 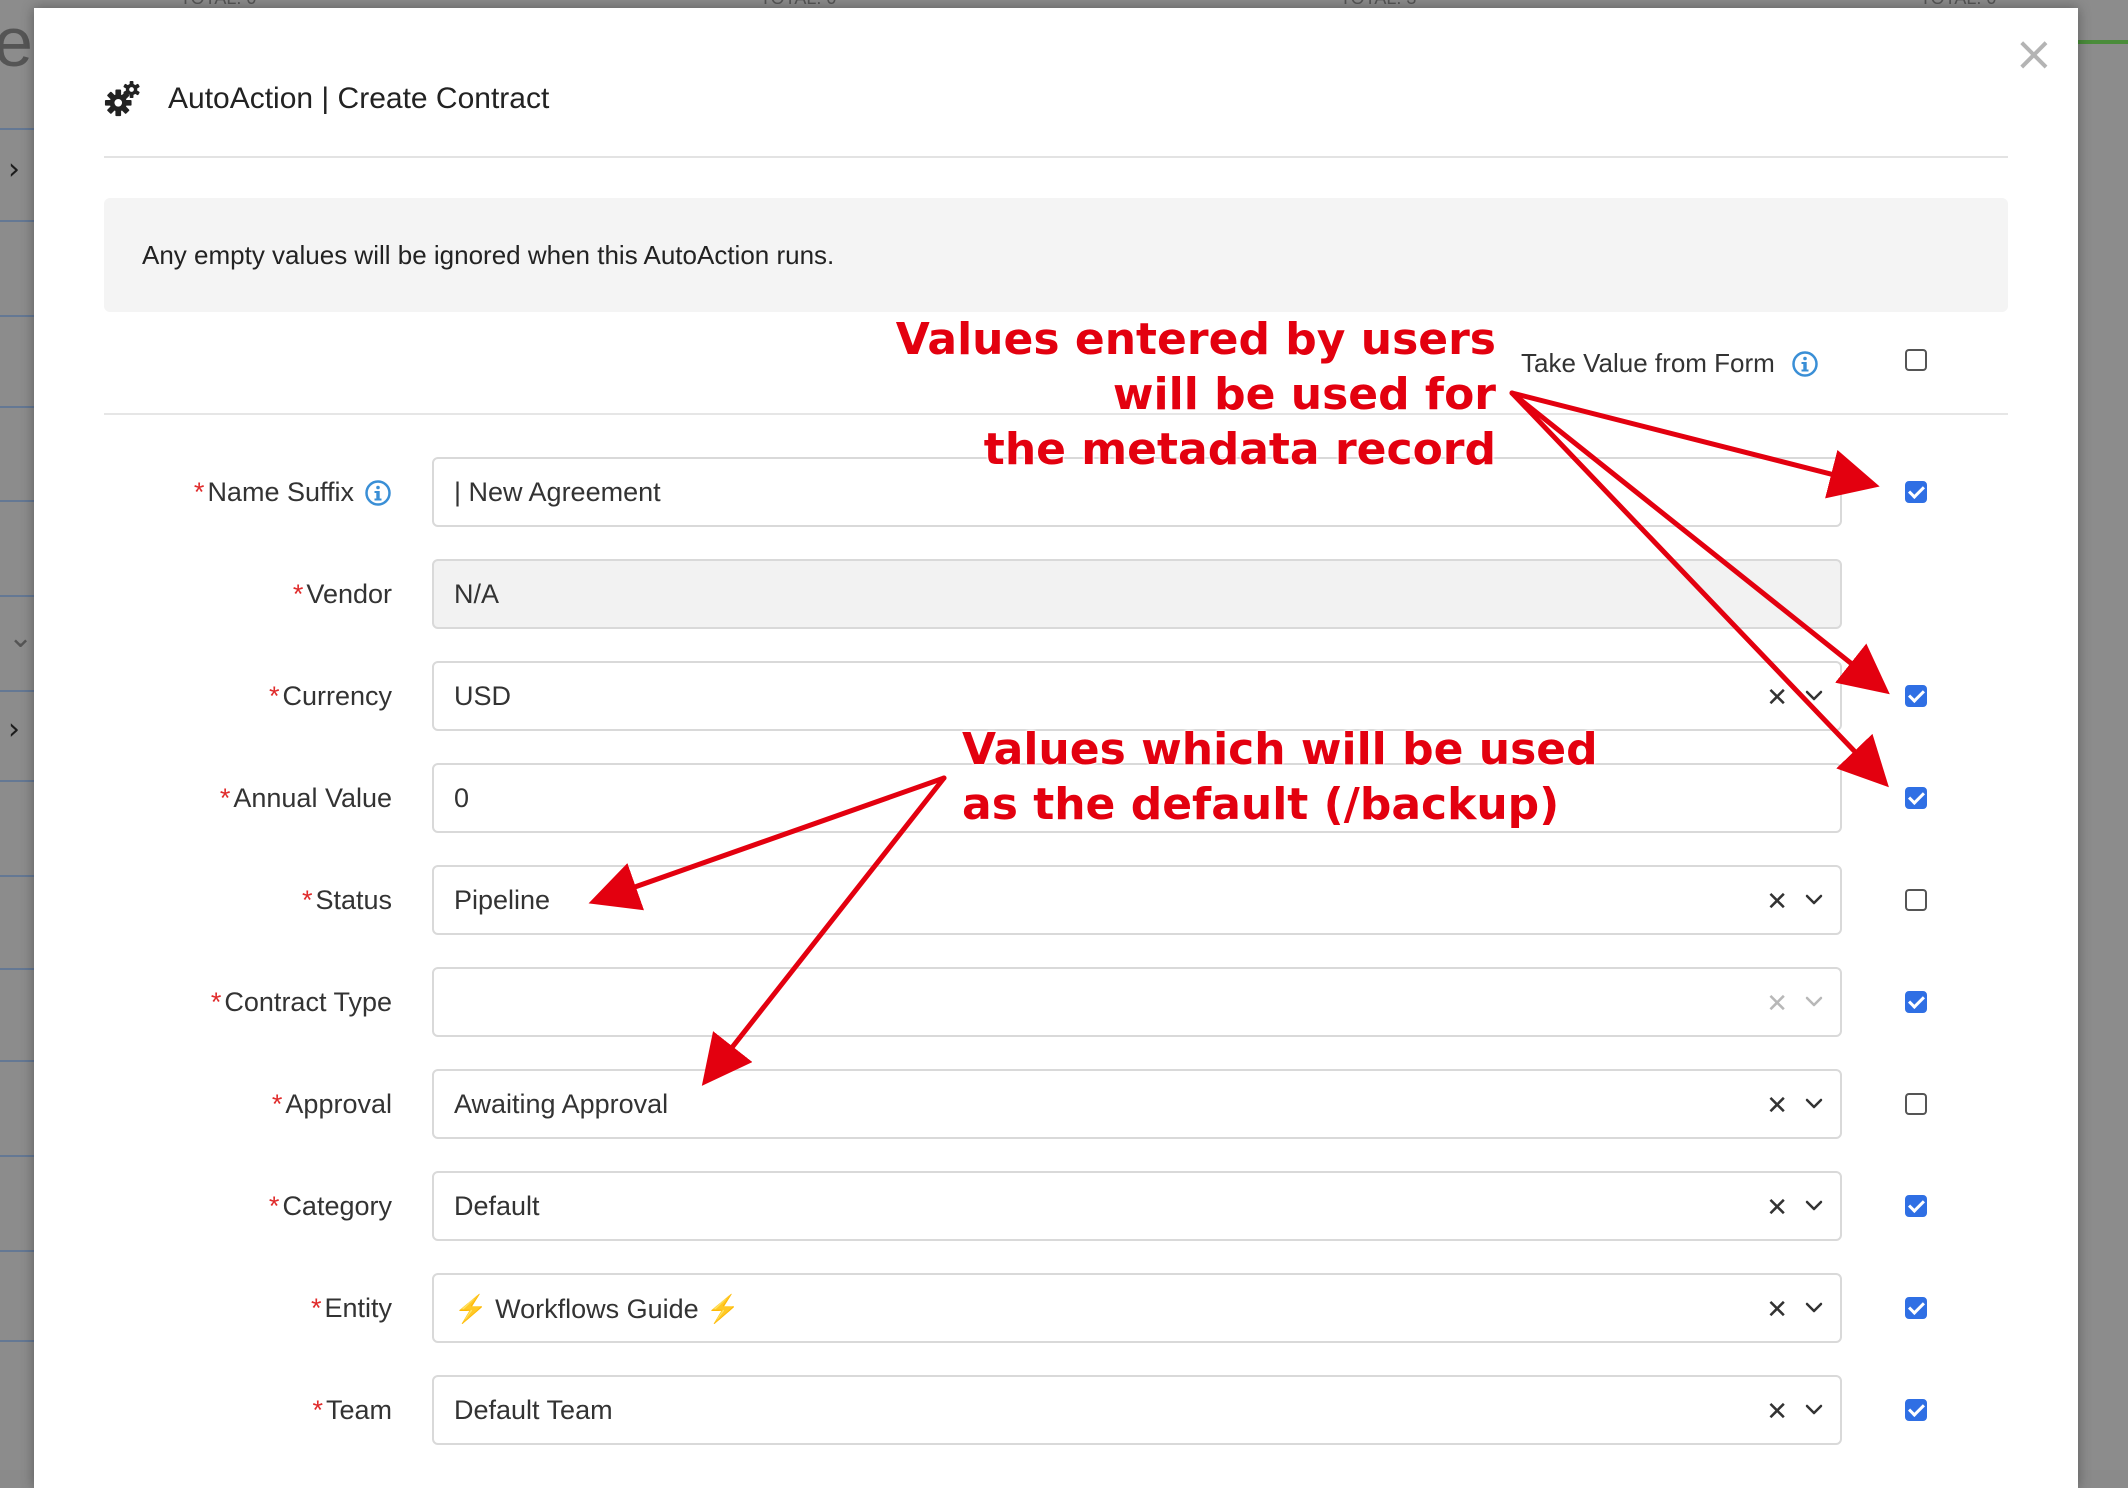 What do you see at coordinates (1261, 804) in the screenshot?
I see `annotation-line: as the default (/backup)` at bounding box center [1261, 804].